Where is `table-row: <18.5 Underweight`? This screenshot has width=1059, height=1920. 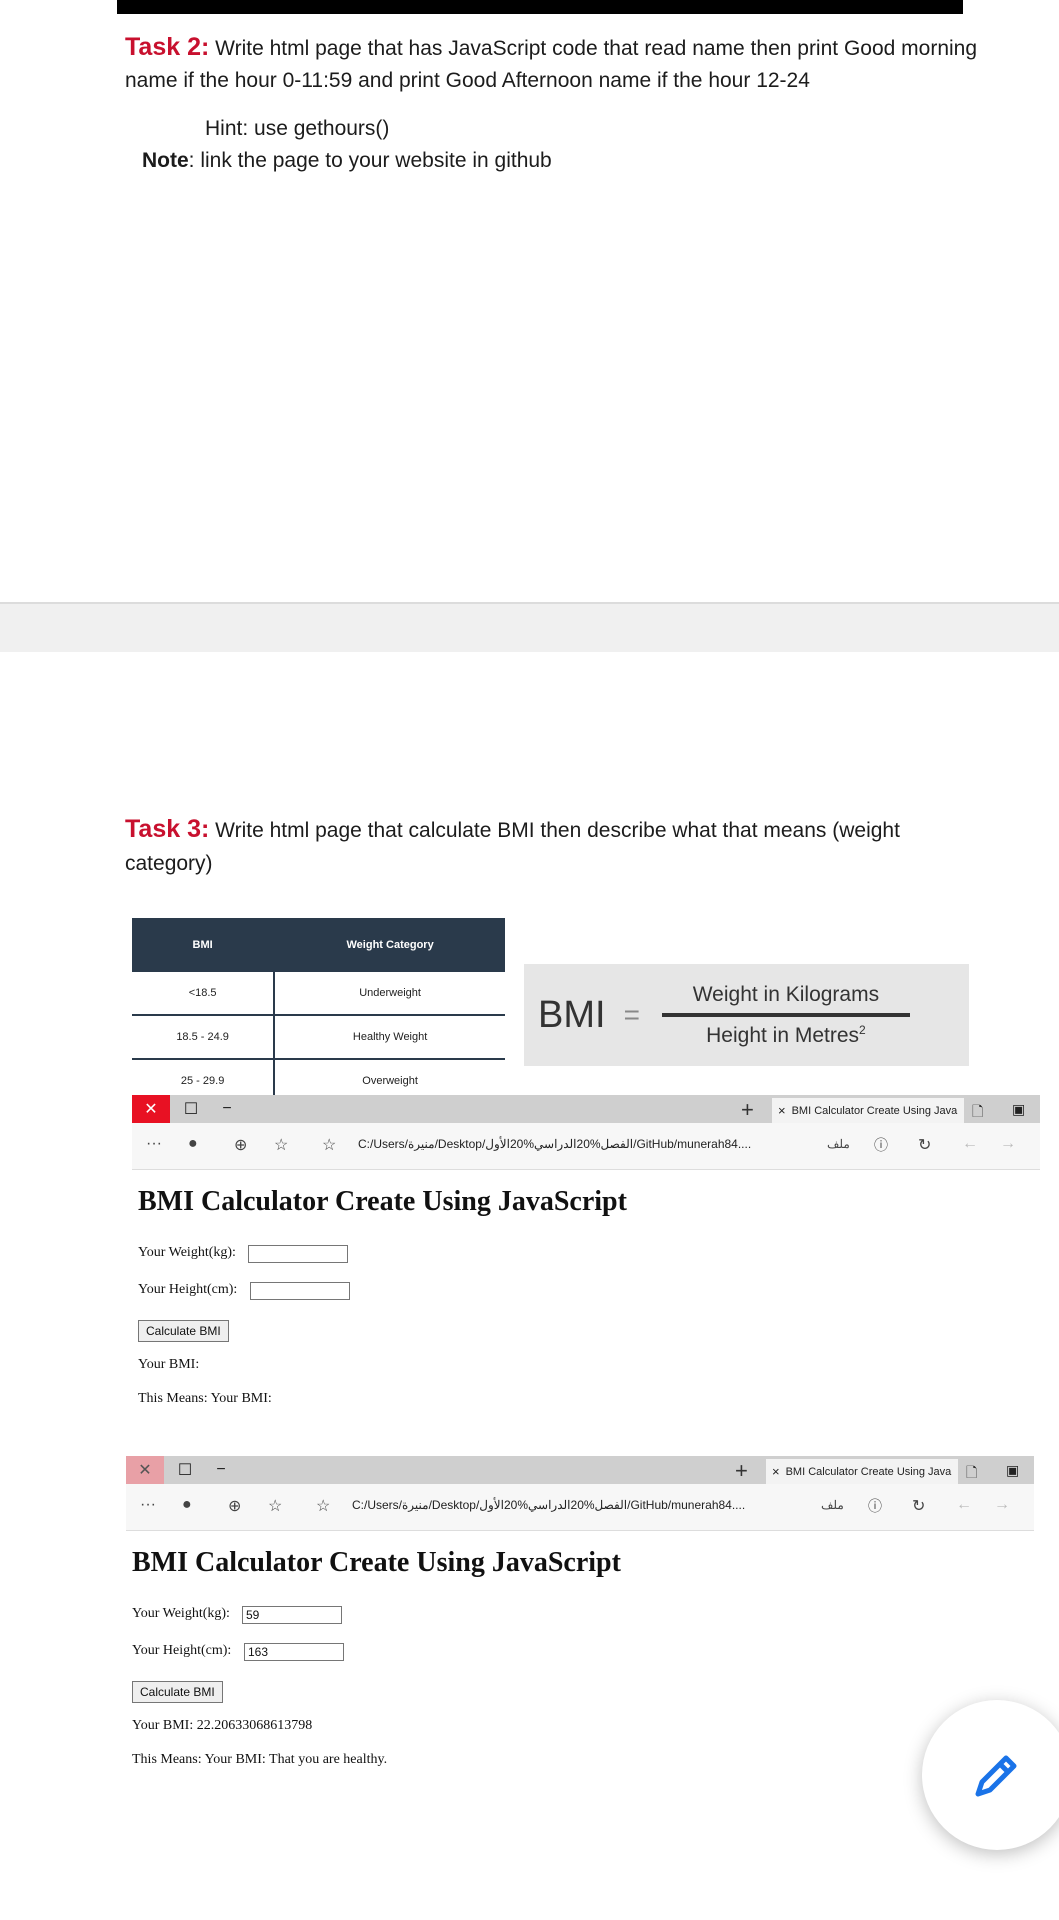
table-row: <18.5 Underweight is located at coordinates (318, 994).